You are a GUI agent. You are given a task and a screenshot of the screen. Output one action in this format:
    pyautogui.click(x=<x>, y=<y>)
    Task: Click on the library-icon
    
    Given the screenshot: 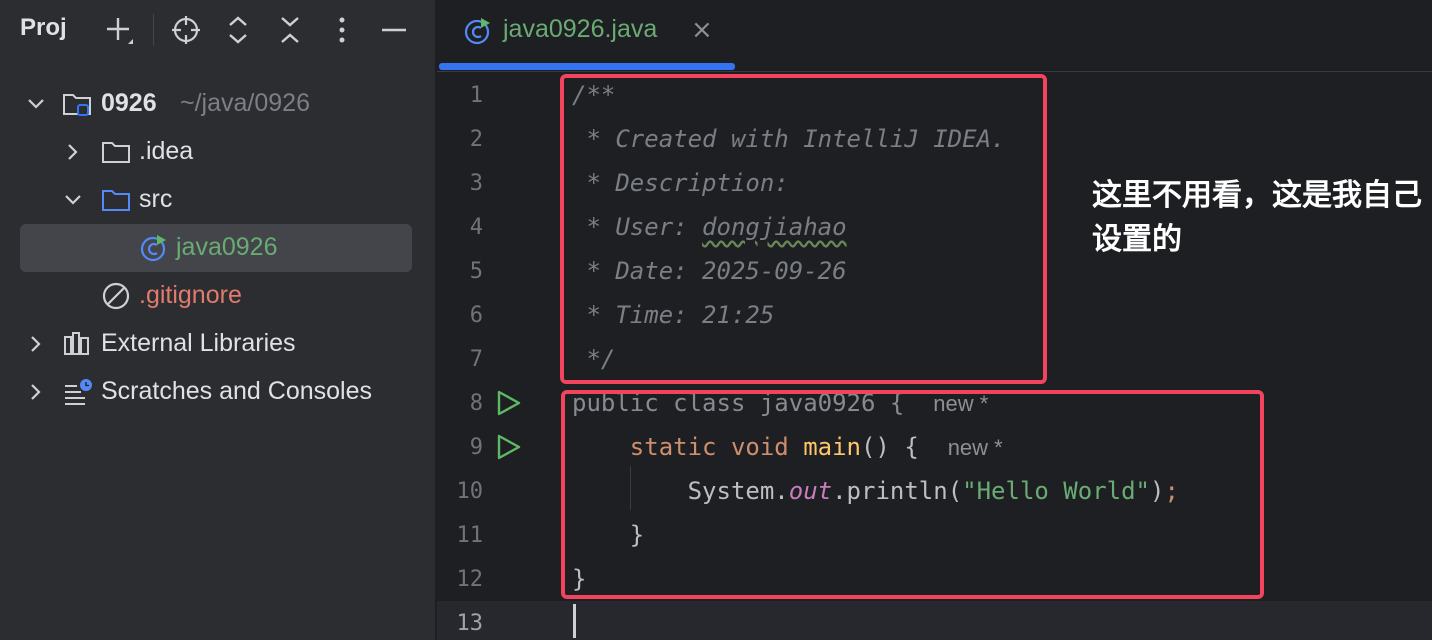 What is the action you would take?
    pyautogui.click(x=77, y=344)
    